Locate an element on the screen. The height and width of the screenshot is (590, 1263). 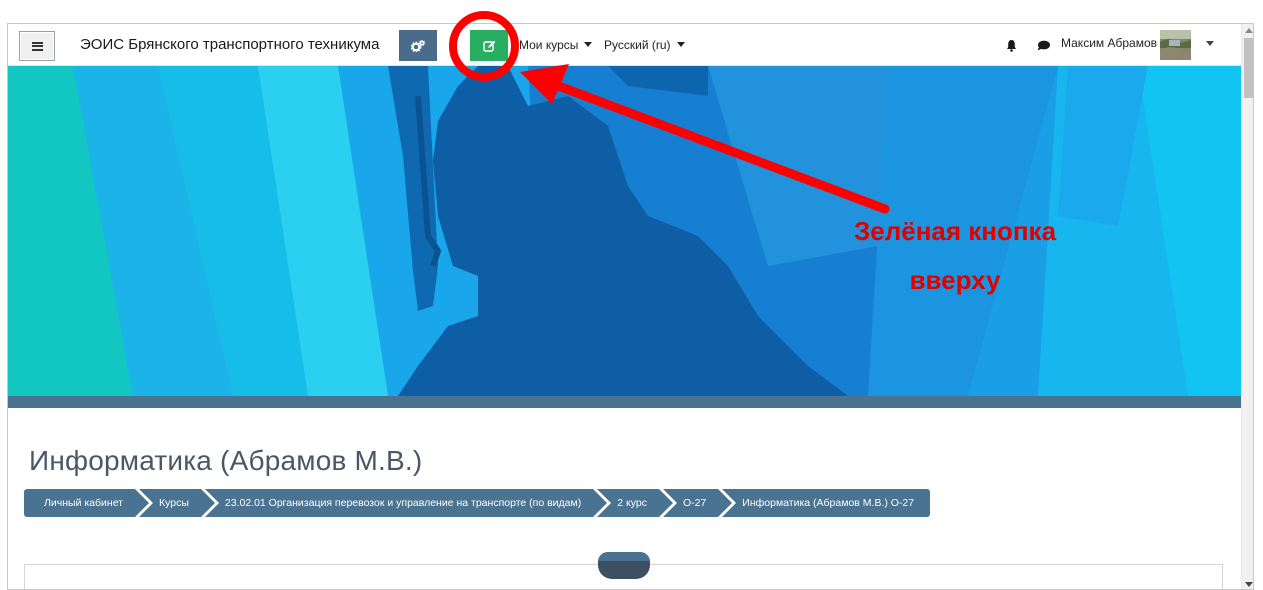
breadcrumb-label: О-27 is located at coordinates (694, 503).